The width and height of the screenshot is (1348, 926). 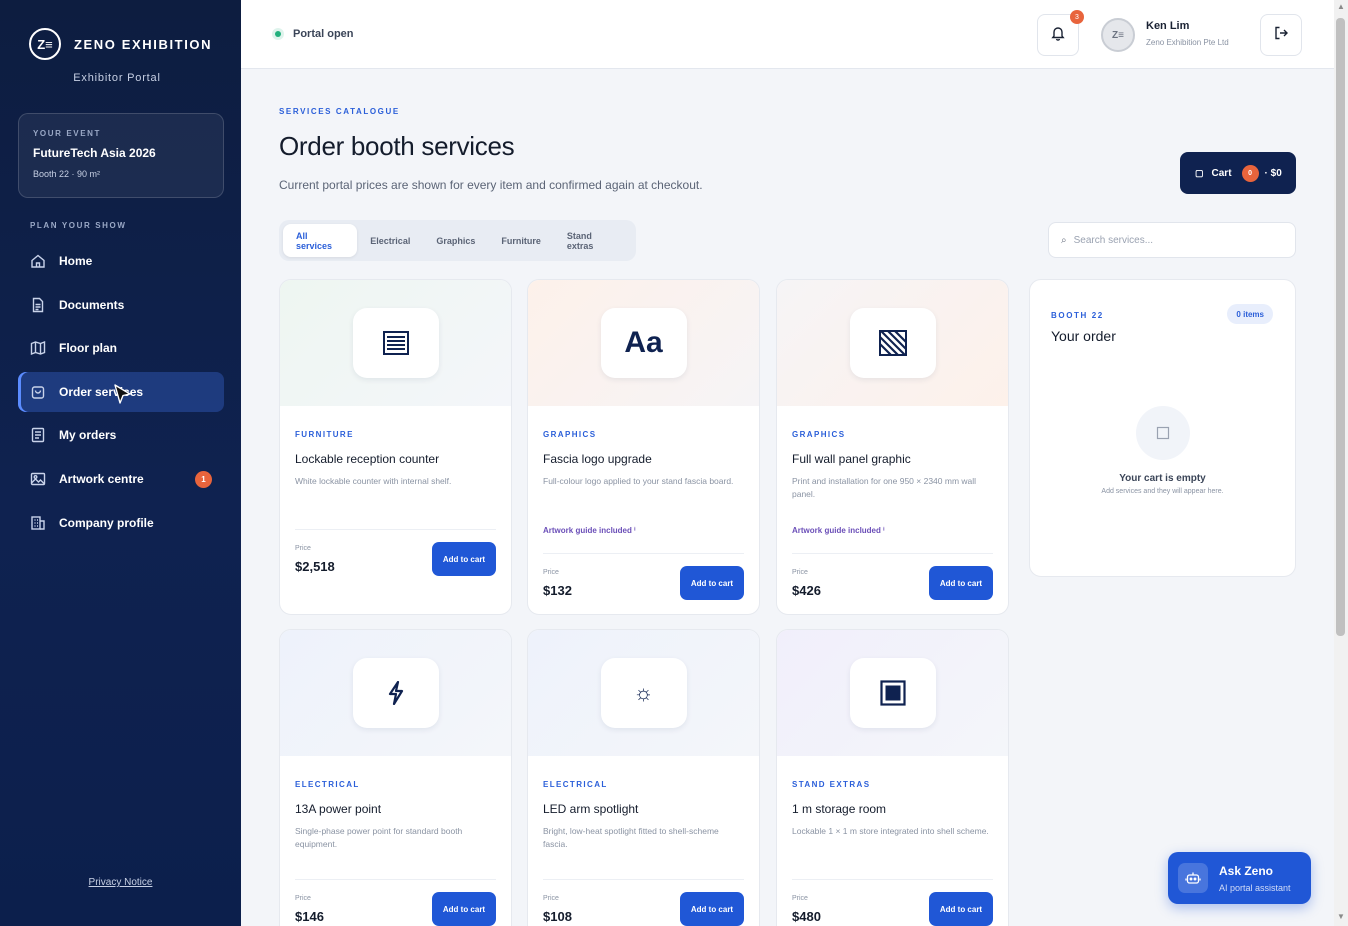 I want to click on logout-button, so click(x=1281, y=35).